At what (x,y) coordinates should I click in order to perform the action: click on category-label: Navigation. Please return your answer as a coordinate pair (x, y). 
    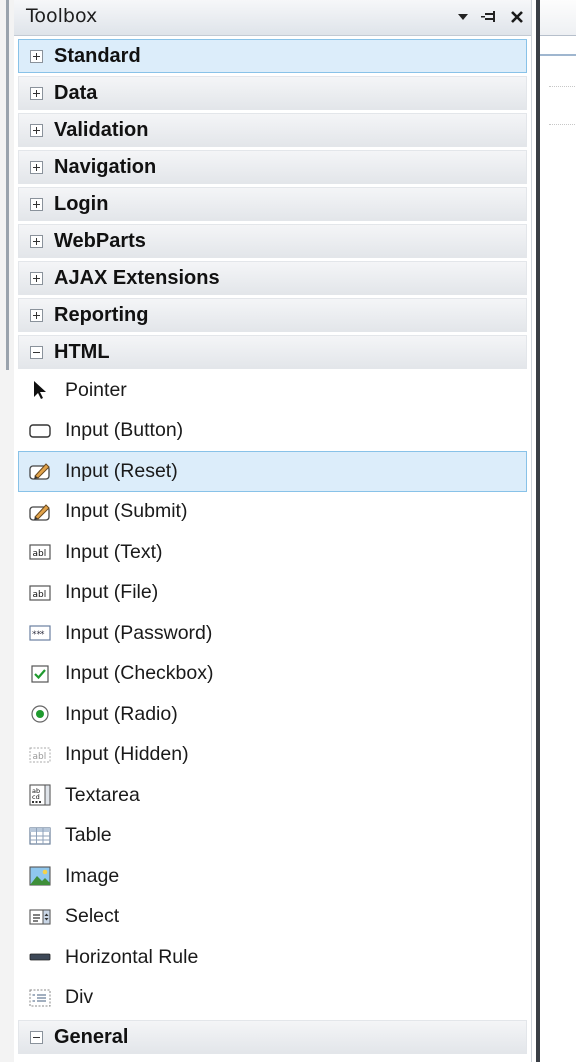
    Looking at the image, I should click on (105, 166).